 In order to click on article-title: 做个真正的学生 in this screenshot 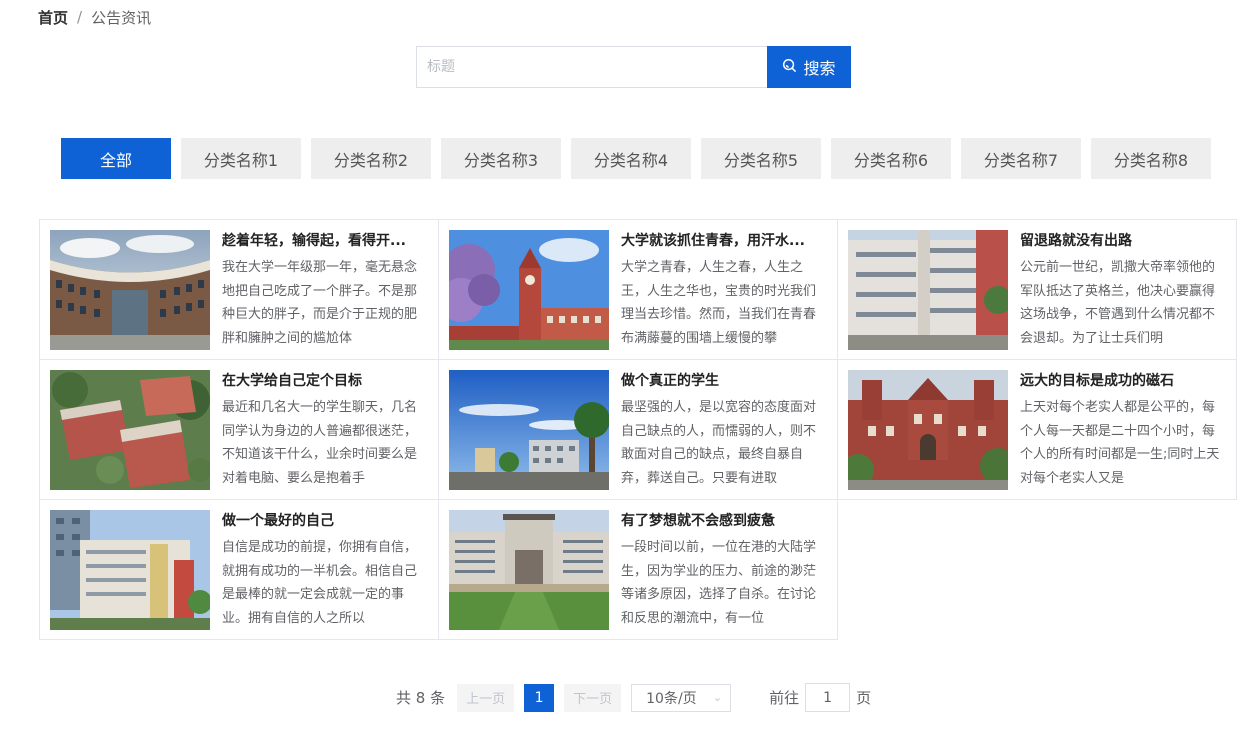, I will do `click(724, 381)`.